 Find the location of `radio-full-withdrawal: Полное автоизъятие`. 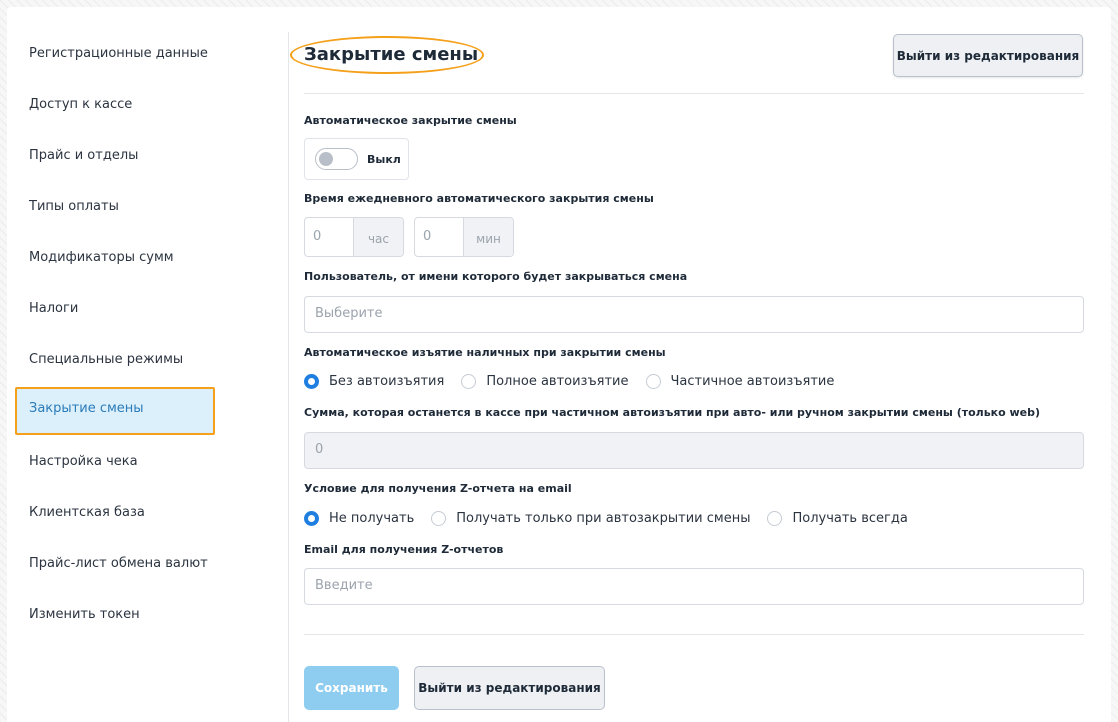

radio-full-withdrawal: Полное автоизъятие is located at coordinates (545, 381).